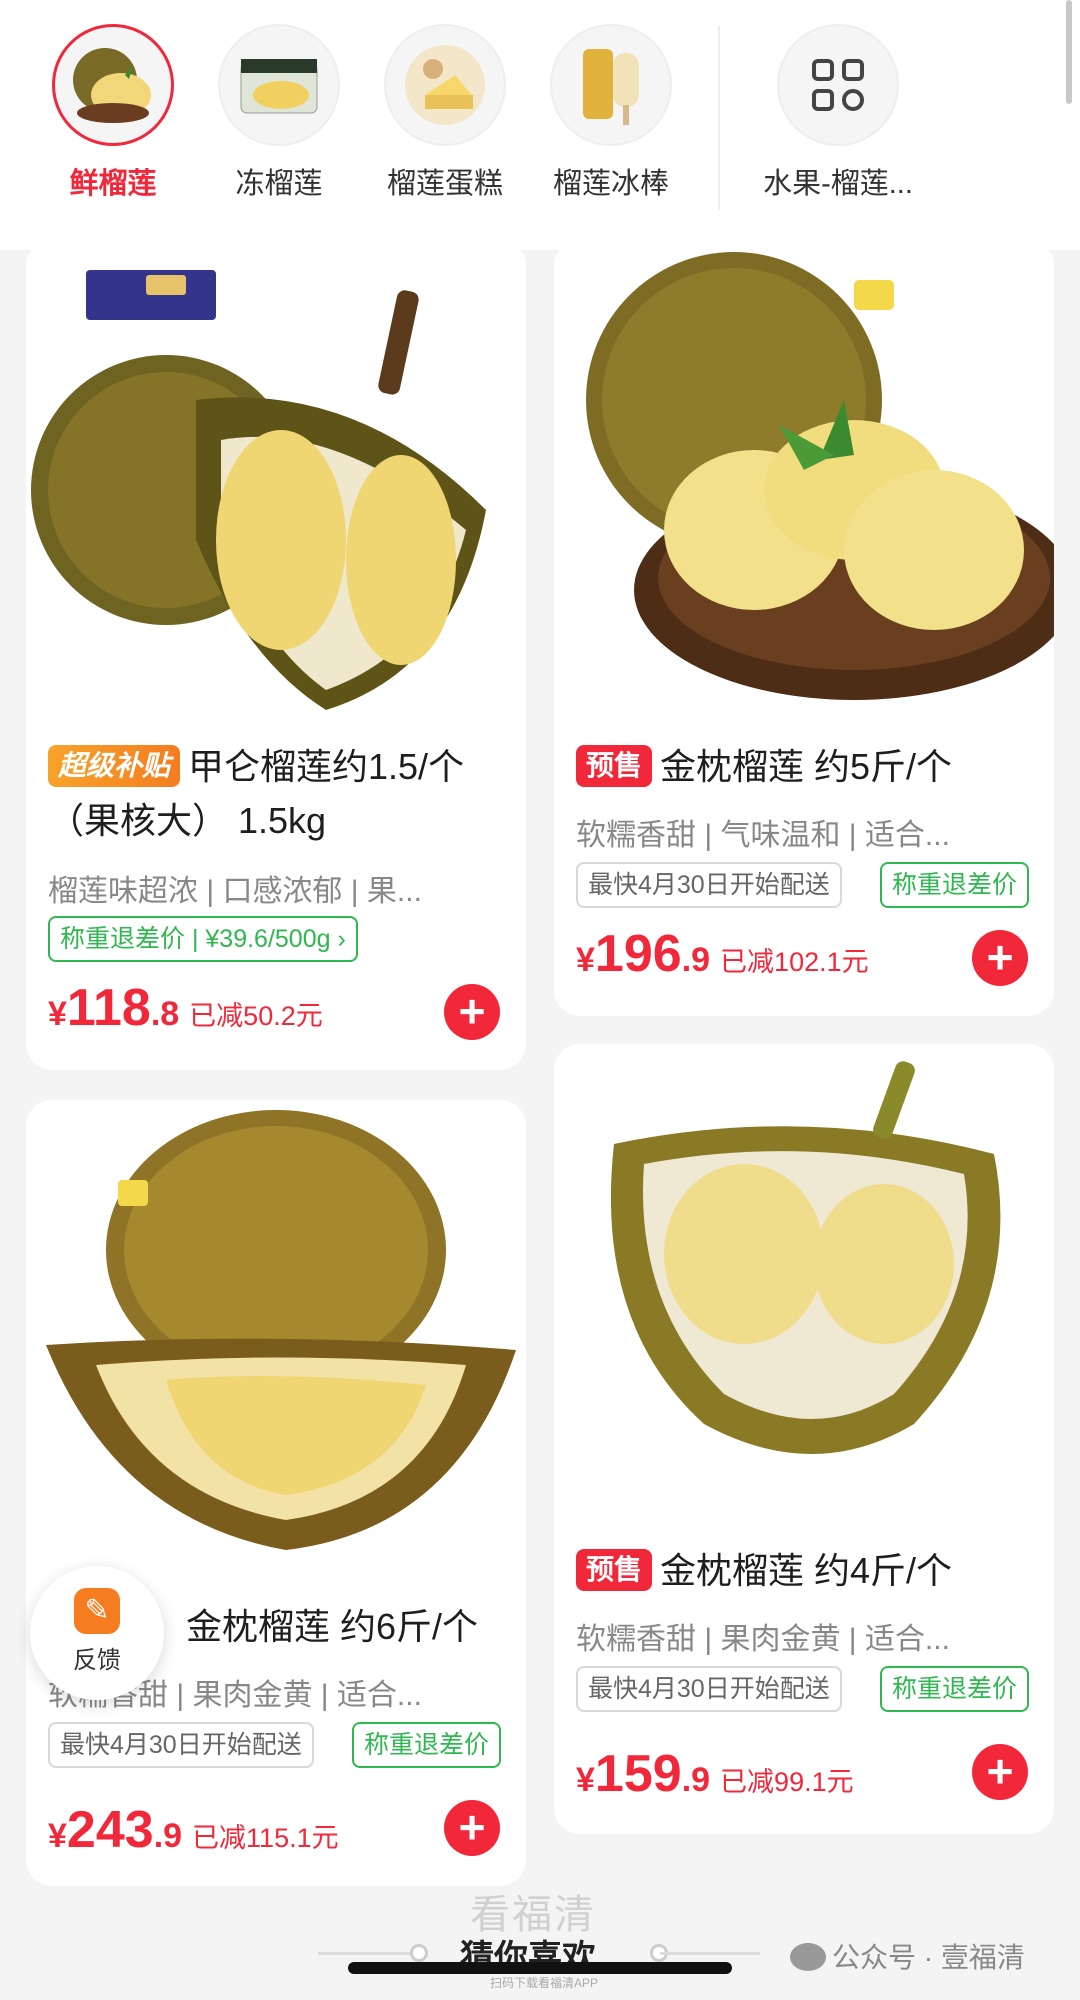 The image size is (1080, 2000). What do you see at coordinates (540, 1940) in the screenshot?
I see `guess-you-like-section: 看福清 猜你喜欢 扫码下载看福清APP 公众号 · 壹福清` at bounding box center [540, 1940].